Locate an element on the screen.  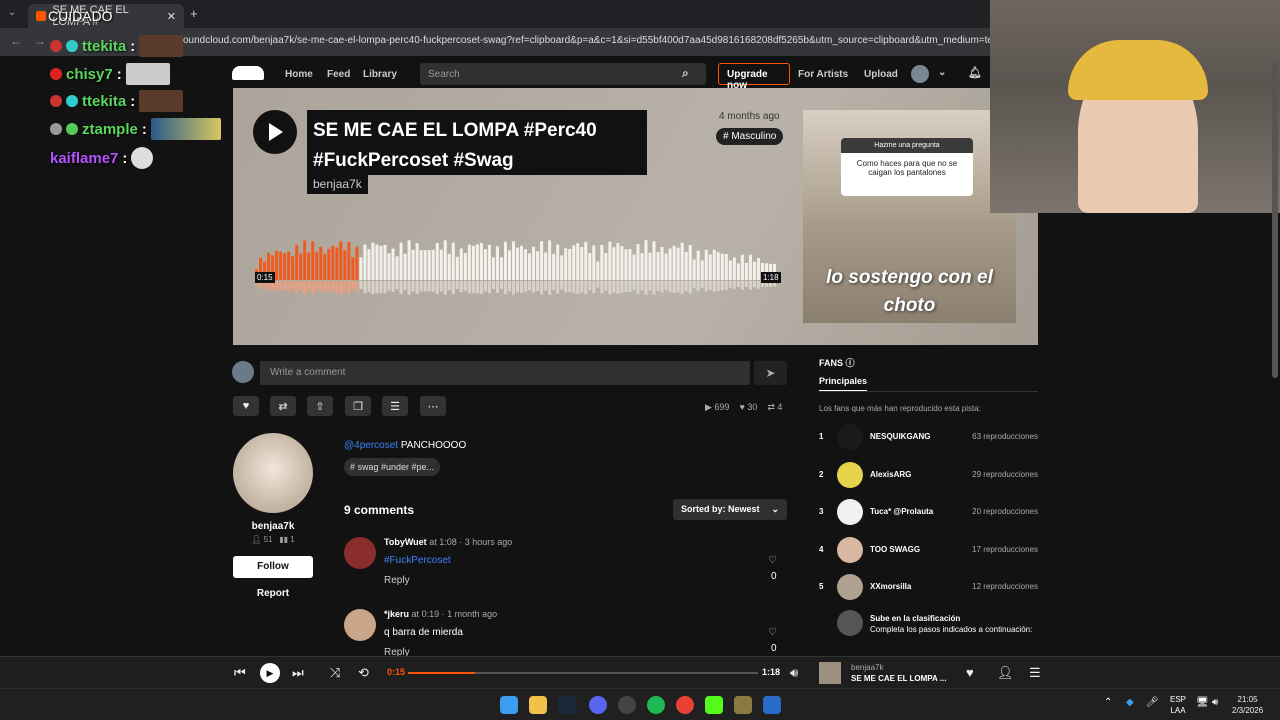
share-button: ⇧ is located at coordinates (320, 406).